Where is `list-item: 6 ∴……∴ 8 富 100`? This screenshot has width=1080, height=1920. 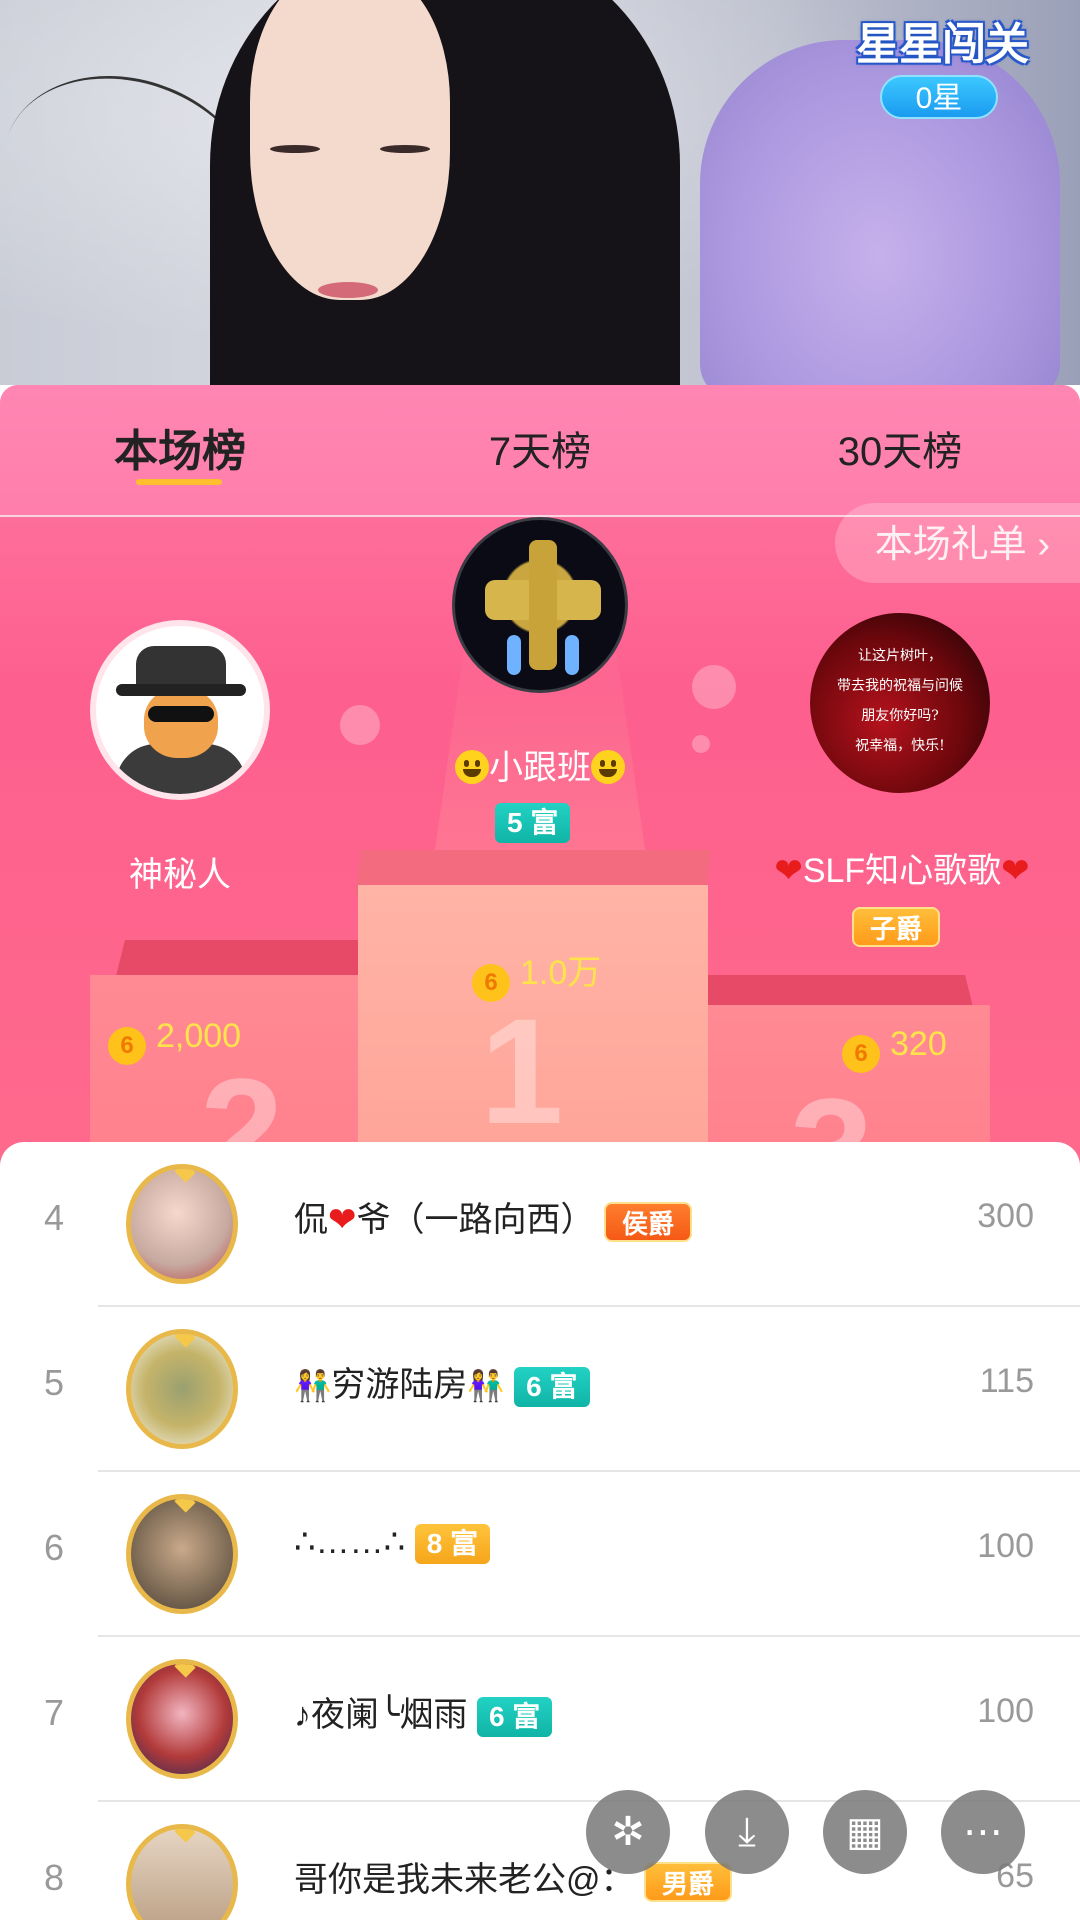
list-item: 6 ∴……∴ 8 富 100 is located at coordinates (540, 1554).